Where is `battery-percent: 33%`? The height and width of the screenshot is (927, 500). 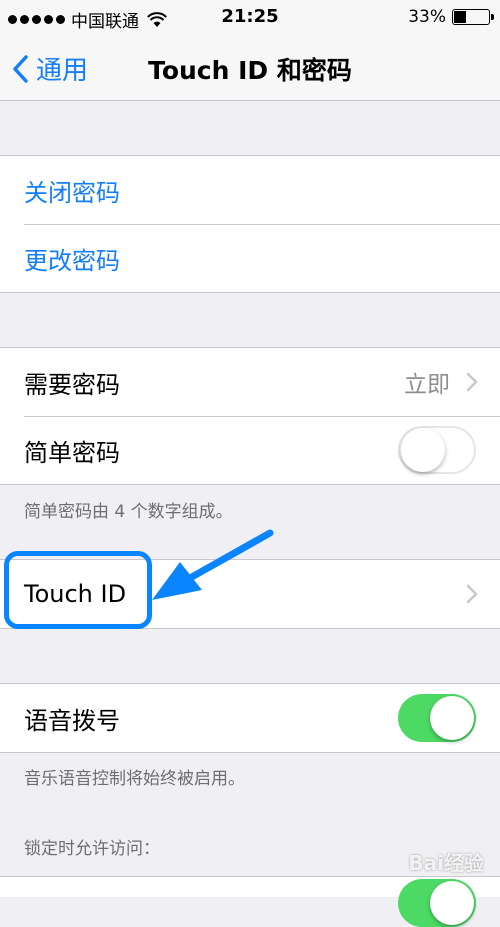 battery-percent: 33% is located at coordinates (427, 17).